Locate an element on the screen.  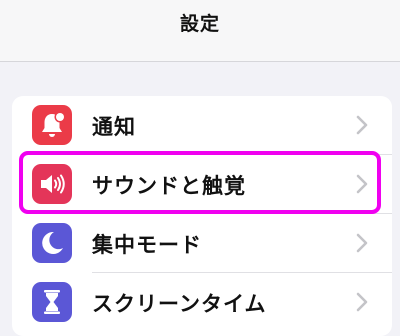
settings-item-label: 通知 is located at coordinates (114, 127).